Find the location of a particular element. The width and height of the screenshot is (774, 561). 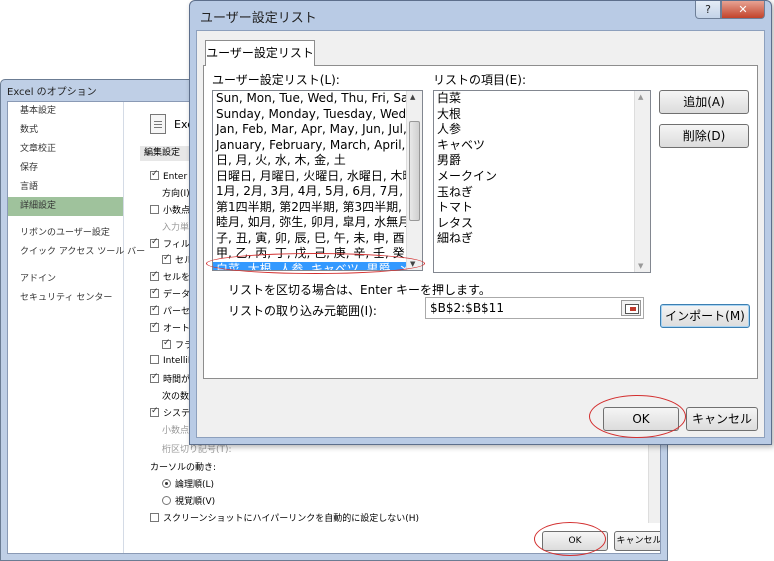

list-item: 第1四半期, 第2四半期, 第3四半期, 第4 is located at coordinates (317, 208).